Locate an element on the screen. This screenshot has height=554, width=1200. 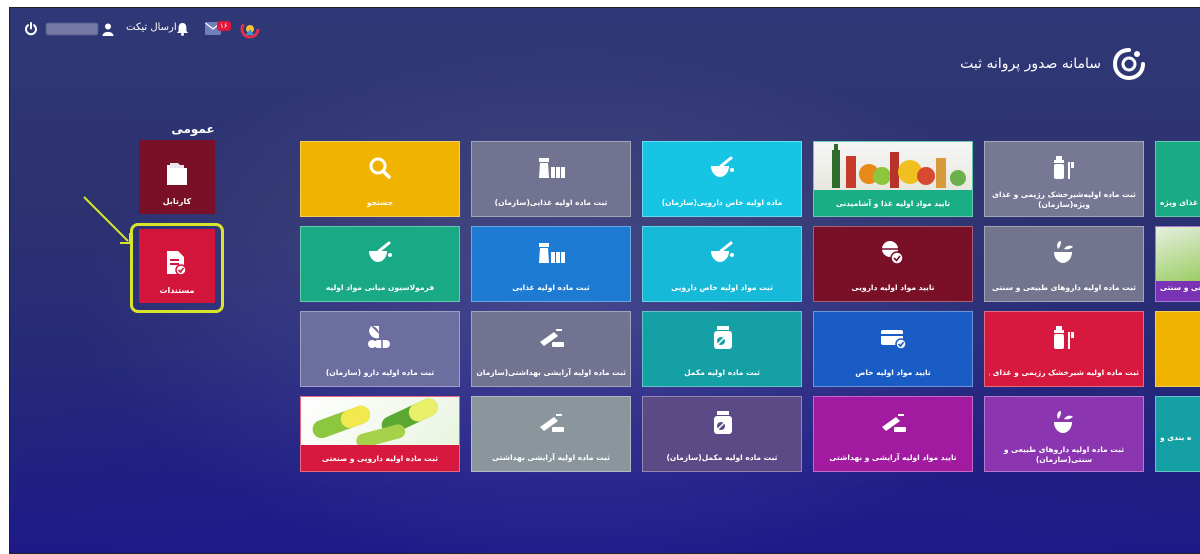
user-icon is located at coordinates (108, 29).